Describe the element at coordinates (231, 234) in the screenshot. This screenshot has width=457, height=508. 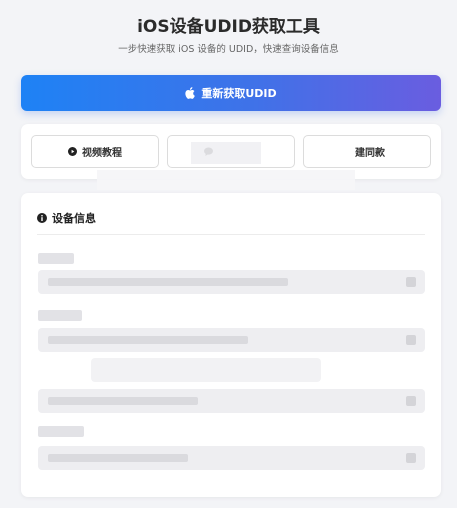
I see `divider` at that location.